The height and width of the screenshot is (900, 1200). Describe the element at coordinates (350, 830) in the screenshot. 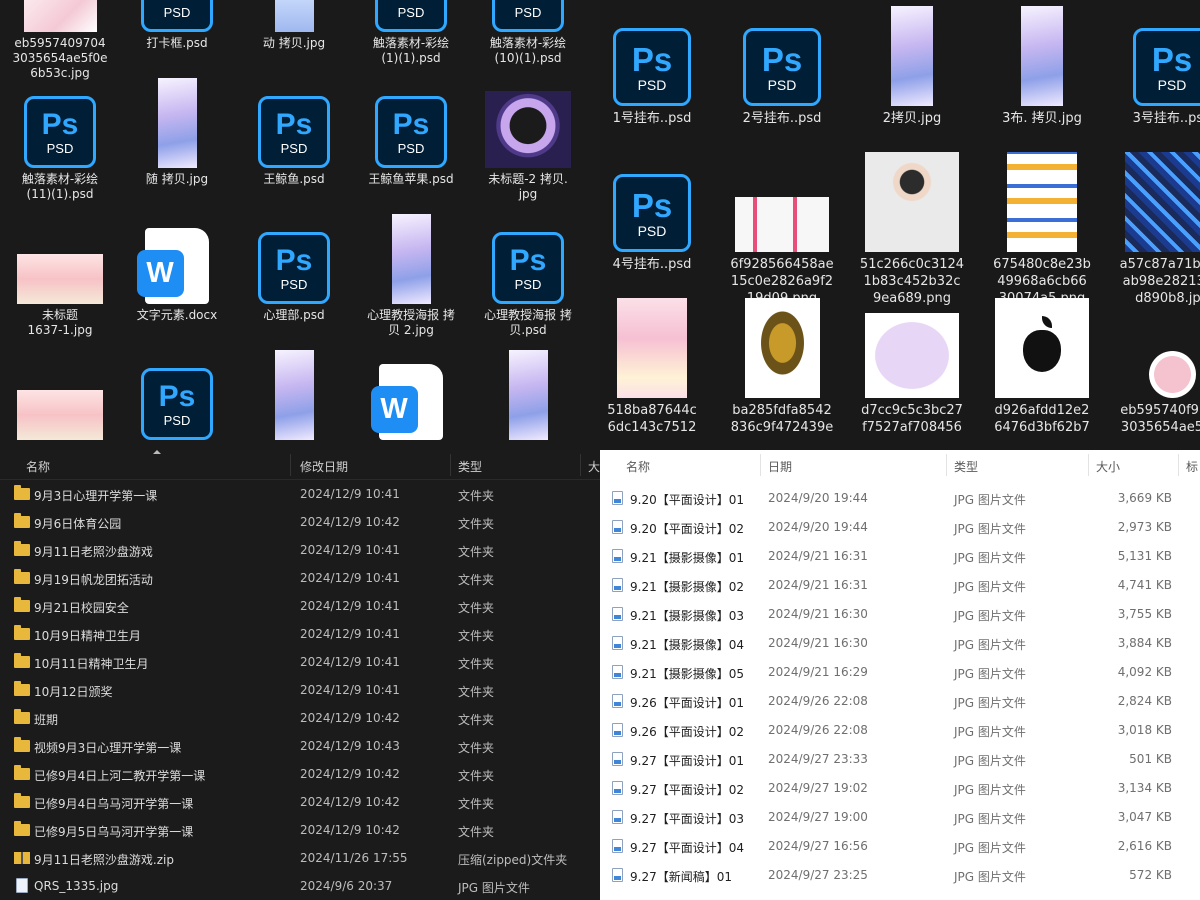

I see `cell-date: 2024/12/9 10:42` at that location.